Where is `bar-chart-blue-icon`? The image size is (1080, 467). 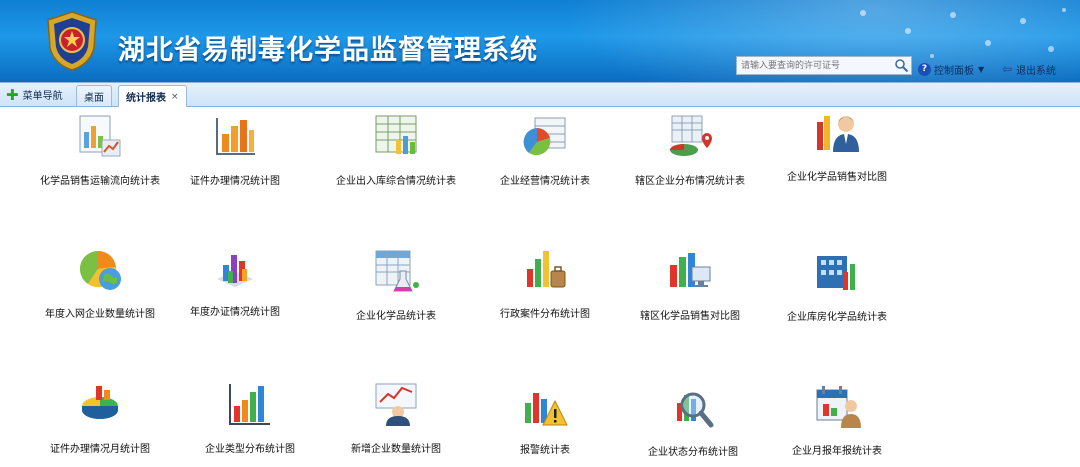 bar-chart-blue-icon is located at coordinates (249, 404).